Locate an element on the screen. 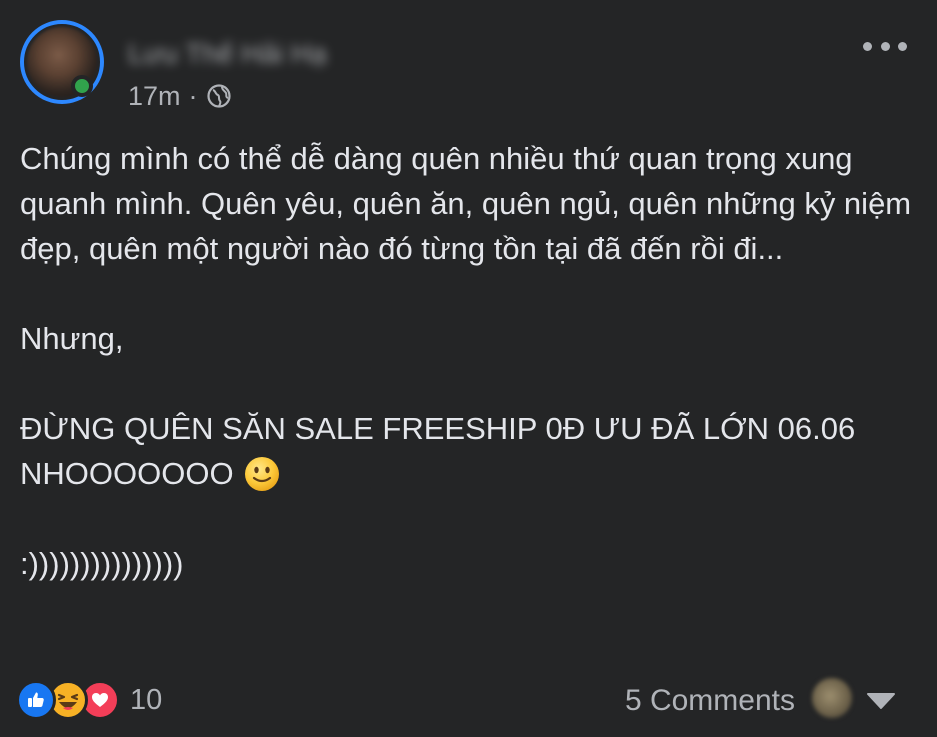 The image size is (937, 737). slightly-smiling-face-icon is located at coordinates (261, 474).